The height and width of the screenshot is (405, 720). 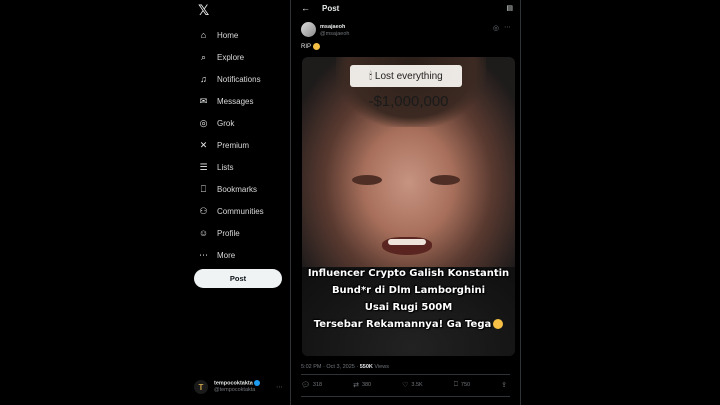 I want to click on more-circle-icon: ⋯, so click(x=203, y=254).